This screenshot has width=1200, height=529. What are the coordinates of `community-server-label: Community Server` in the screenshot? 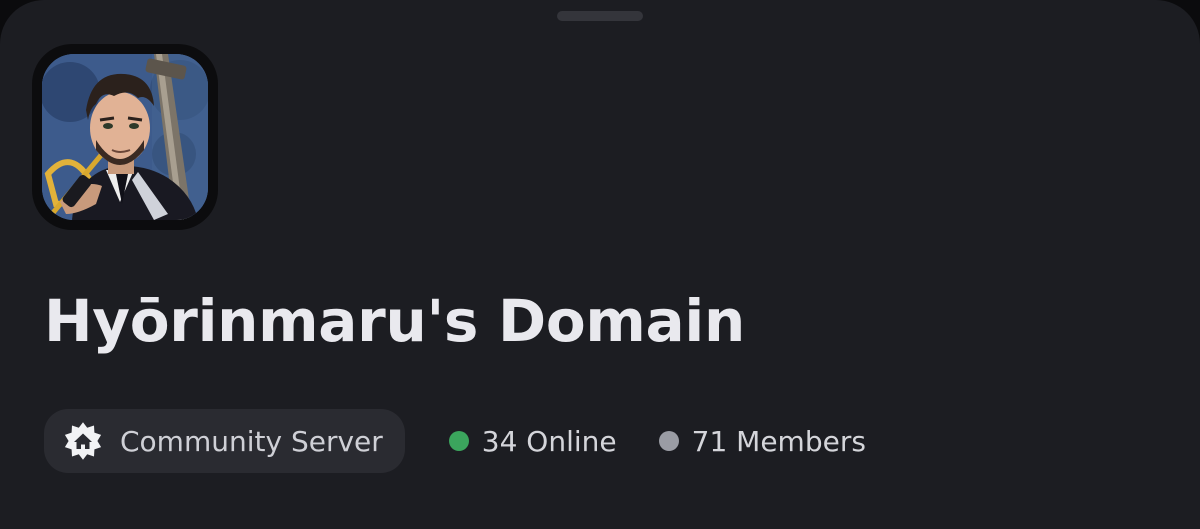 It's located at (251, 441).